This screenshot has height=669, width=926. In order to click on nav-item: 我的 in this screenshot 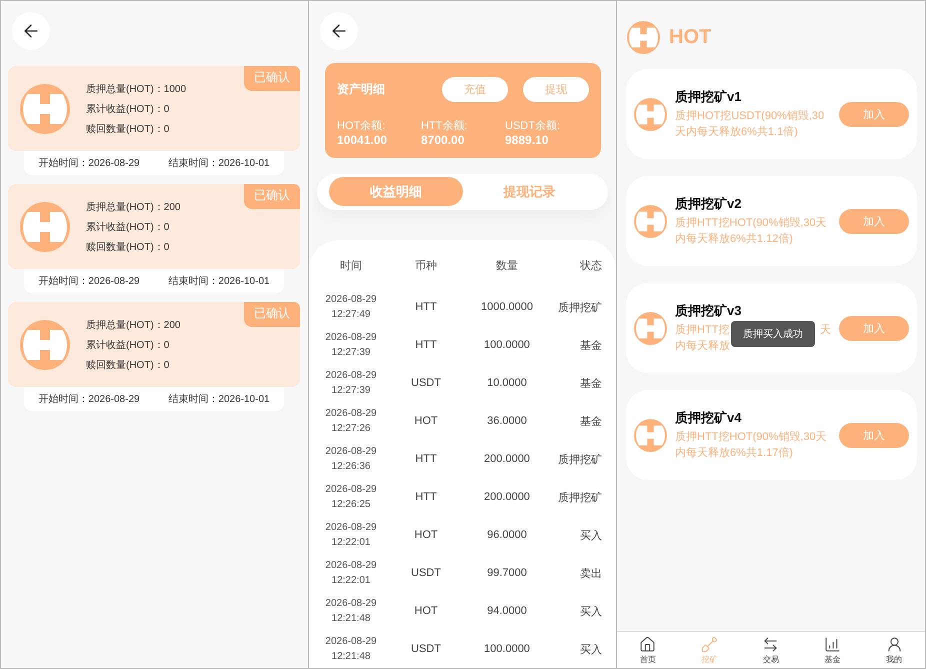, I will do `click(894, 650)`.